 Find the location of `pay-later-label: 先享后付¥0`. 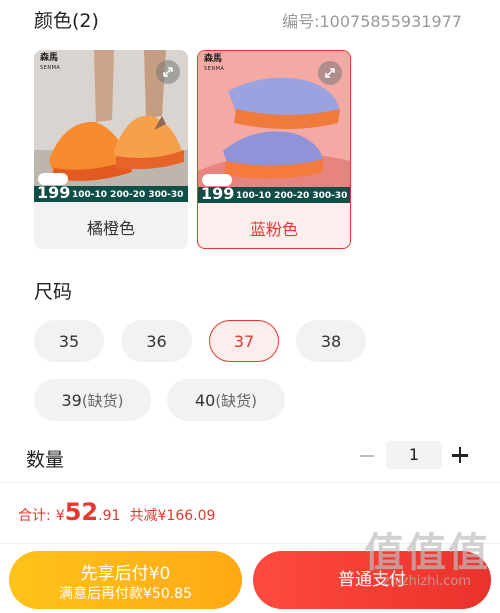

pay-later-label: 先享后付¥0 is located at coordinates (125, 574).